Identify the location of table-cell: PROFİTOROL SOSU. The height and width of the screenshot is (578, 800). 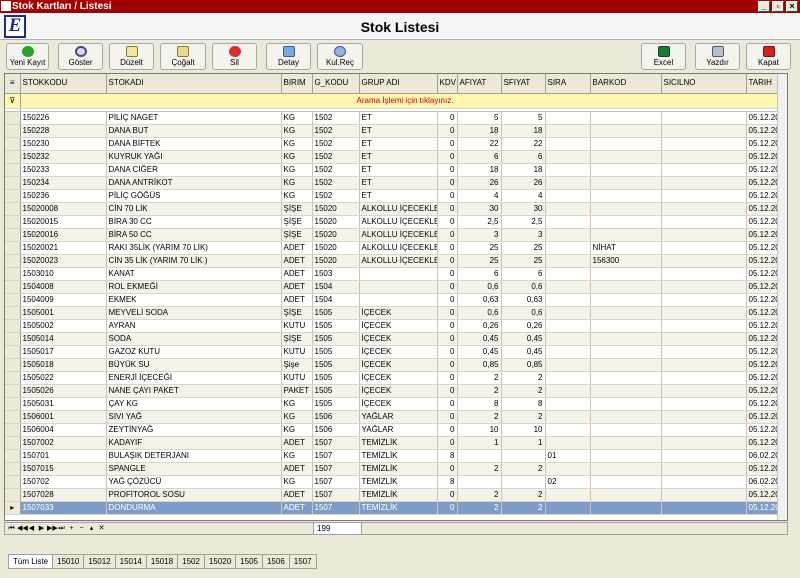
(194, 495).